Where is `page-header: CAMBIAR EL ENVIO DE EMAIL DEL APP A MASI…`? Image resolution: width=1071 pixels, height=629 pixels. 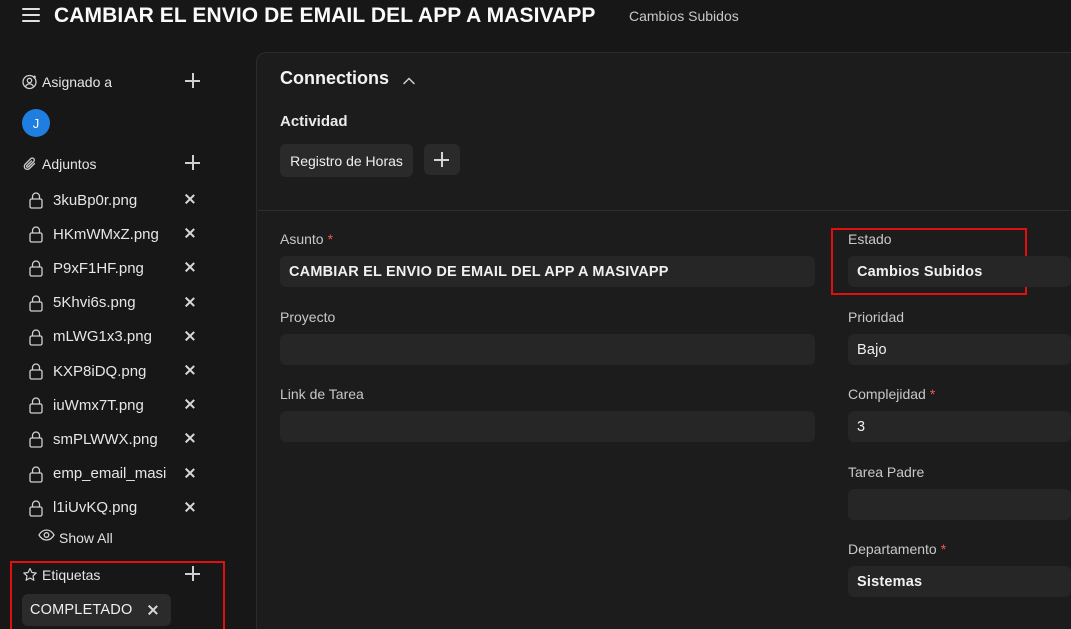 page-header: CAMBIAR EL ENVIO DE EMAIL DEL APP A MASI… is located at coordinates (535, 17).